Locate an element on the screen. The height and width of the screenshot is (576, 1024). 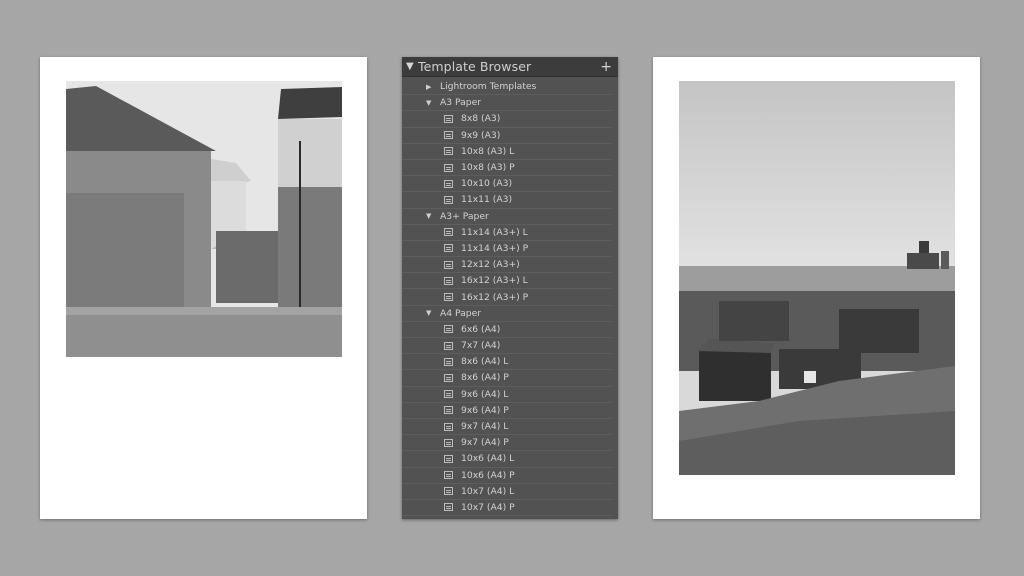
tree-label: A3+ Paper is located at coordinates (464, 216).